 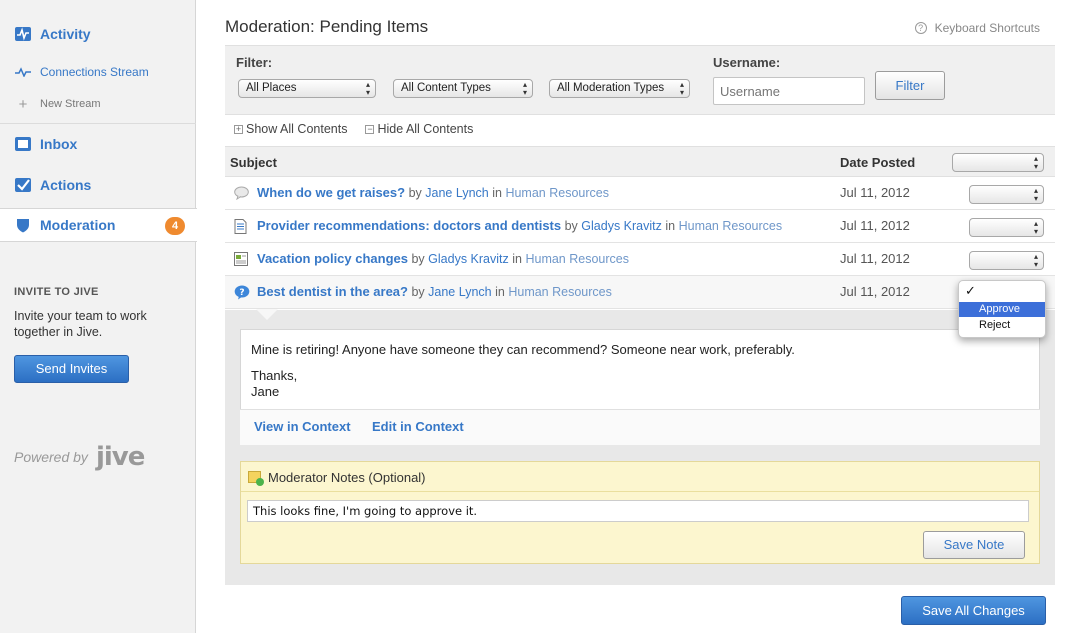 I want to click on activity-icon, so click(x=23, y=34).